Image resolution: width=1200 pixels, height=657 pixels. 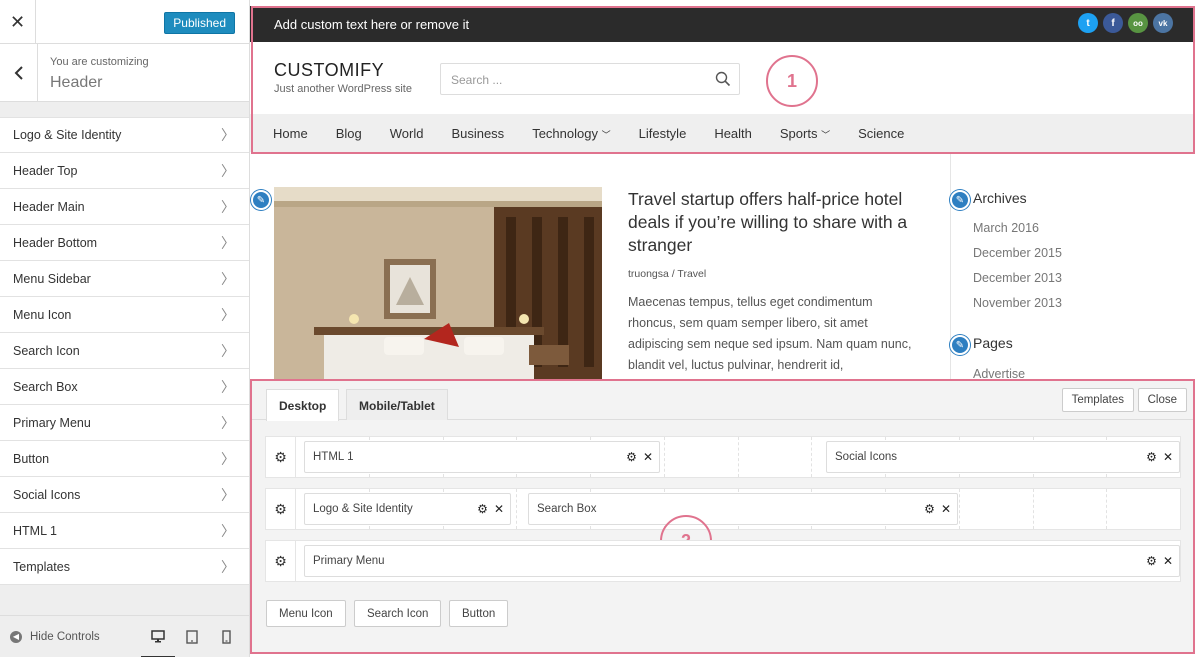 I want to click on section-label: HTML 1, so click(x=35, y=530).